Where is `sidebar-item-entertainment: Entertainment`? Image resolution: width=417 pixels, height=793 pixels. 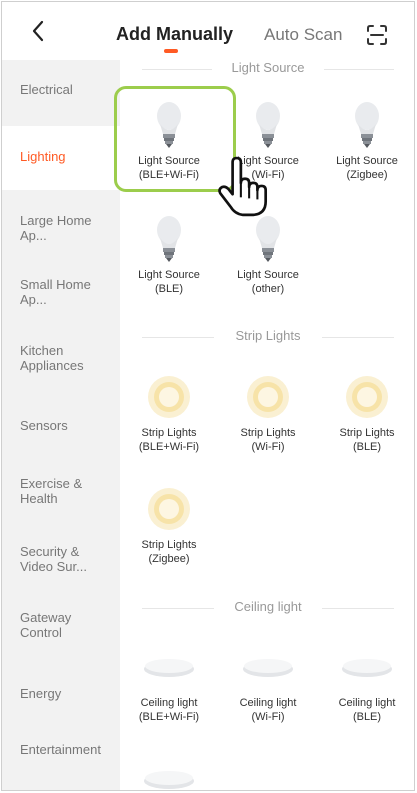
sidebar-item-entertainment: Entertainment is located at coordinates (52, 749).